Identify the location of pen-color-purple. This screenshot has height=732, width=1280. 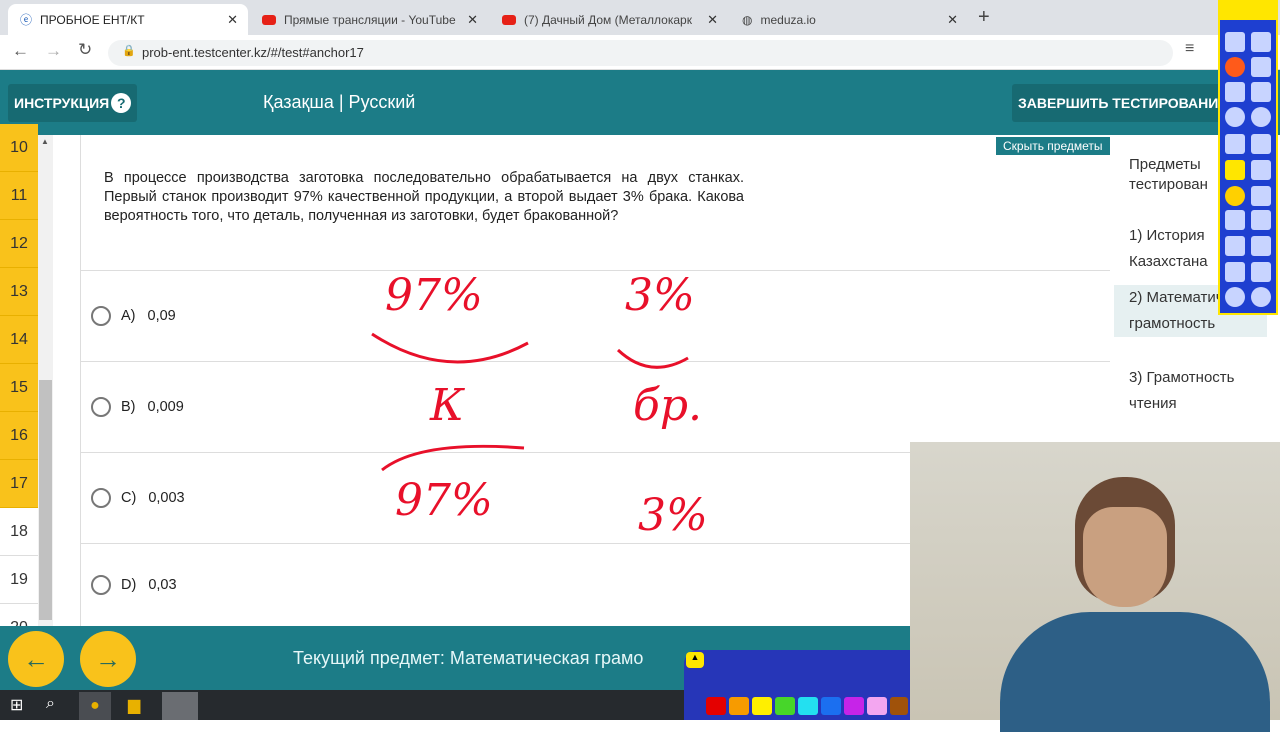
(854, 706).